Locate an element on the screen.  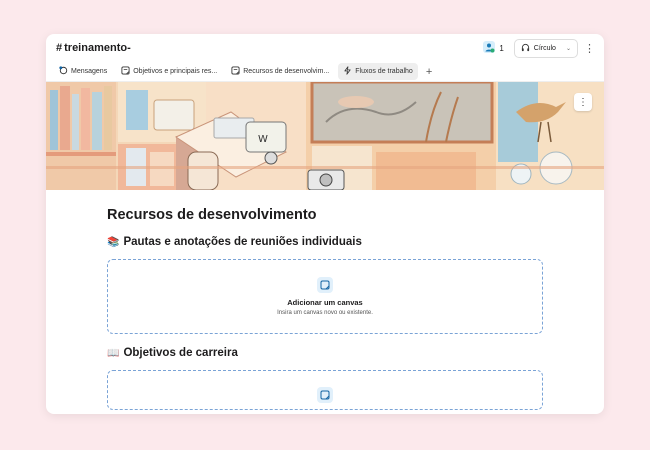
tab-workflows: Fluxos de trabalho is located at coordinates (378, 71).